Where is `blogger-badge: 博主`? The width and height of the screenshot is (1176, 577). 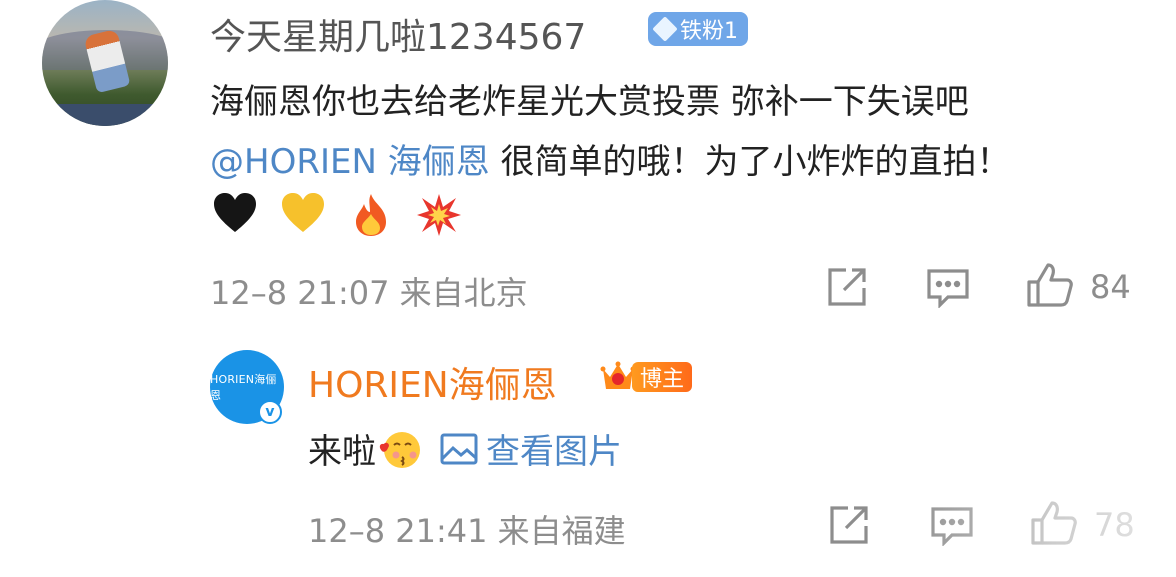
blogger-badge: 博主 is located at coordinates (646, 377).